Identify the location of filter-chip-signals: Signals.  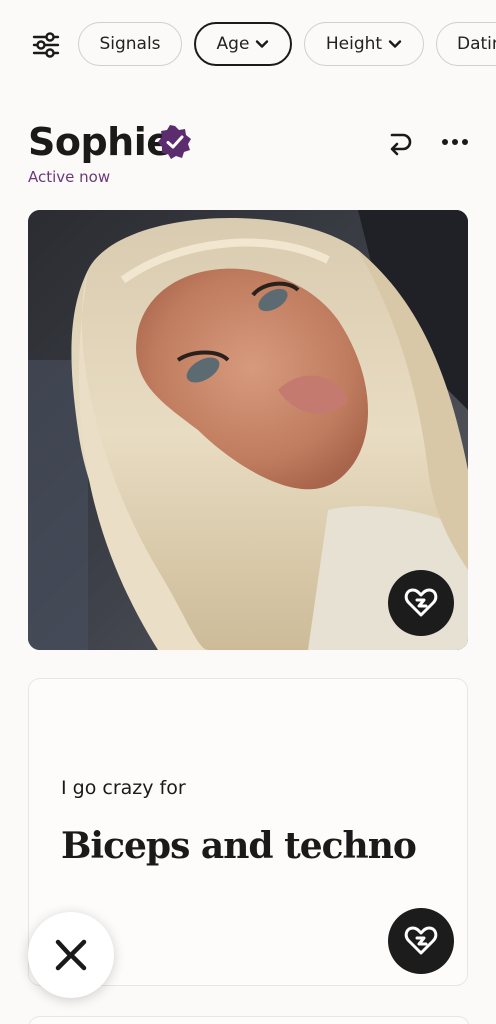
(130, 44).